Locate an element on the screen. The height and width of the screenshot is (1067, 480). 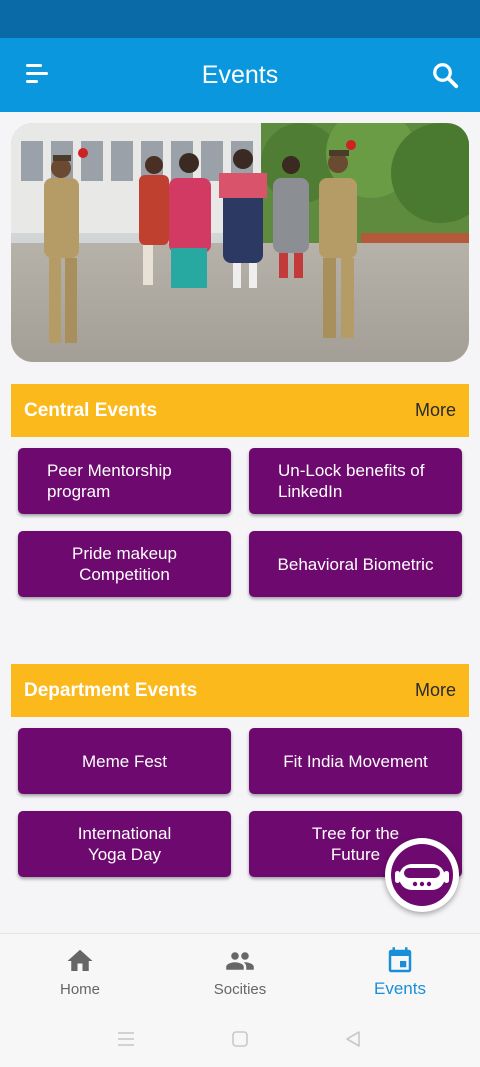
app-bar: Events is located at coordinates (240, 75).